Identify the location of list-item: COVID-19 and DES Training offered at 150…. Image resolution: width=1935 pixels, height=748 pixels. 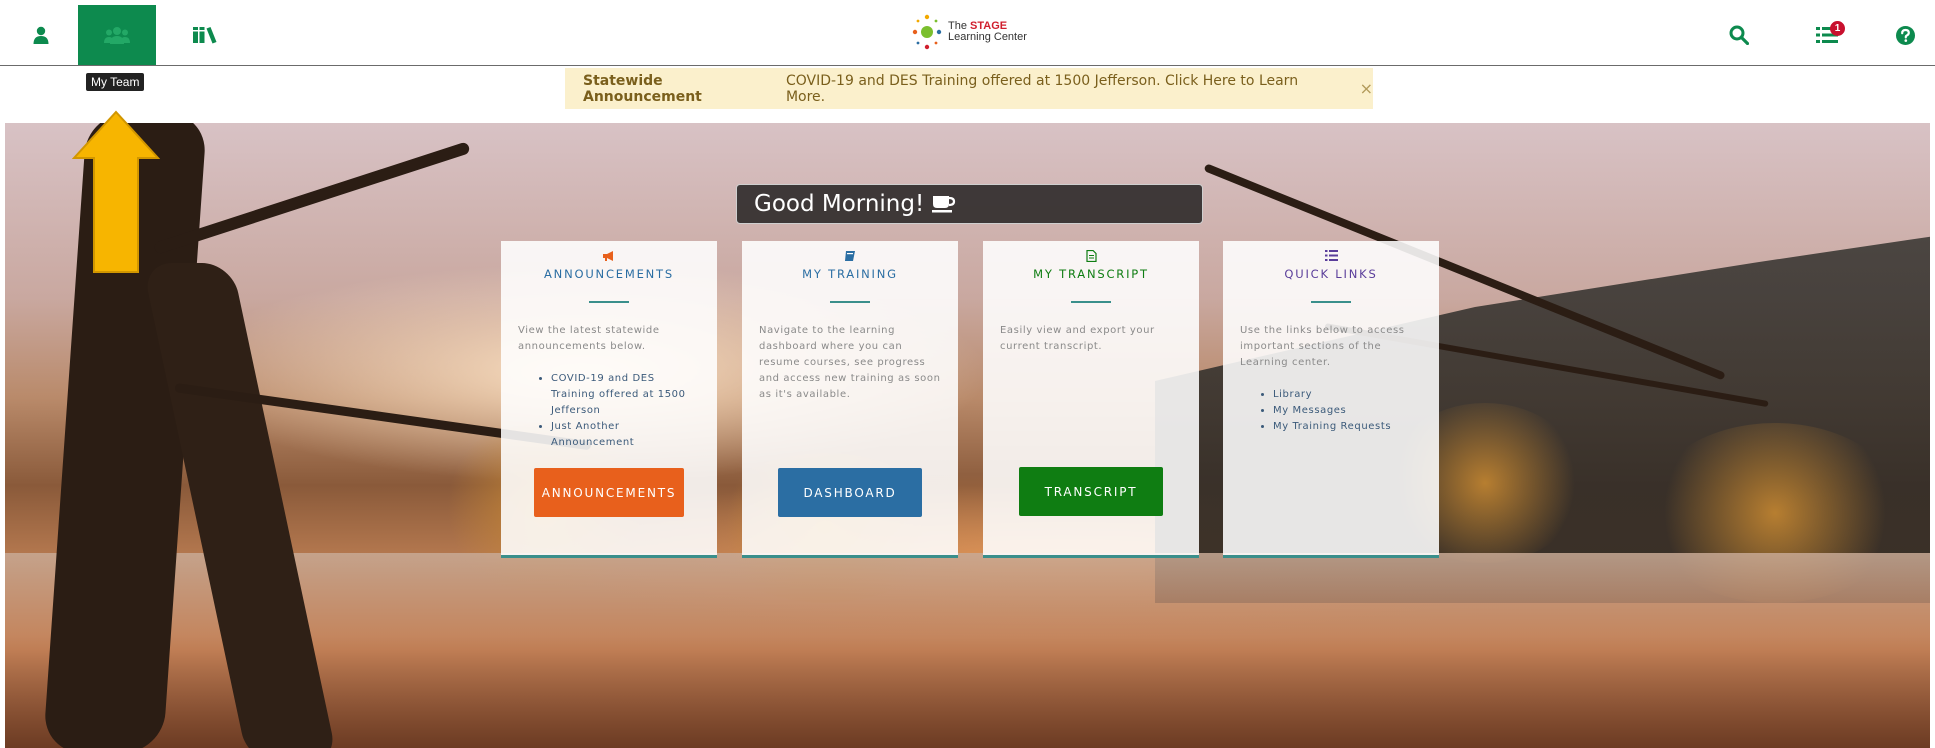
(625, 395).